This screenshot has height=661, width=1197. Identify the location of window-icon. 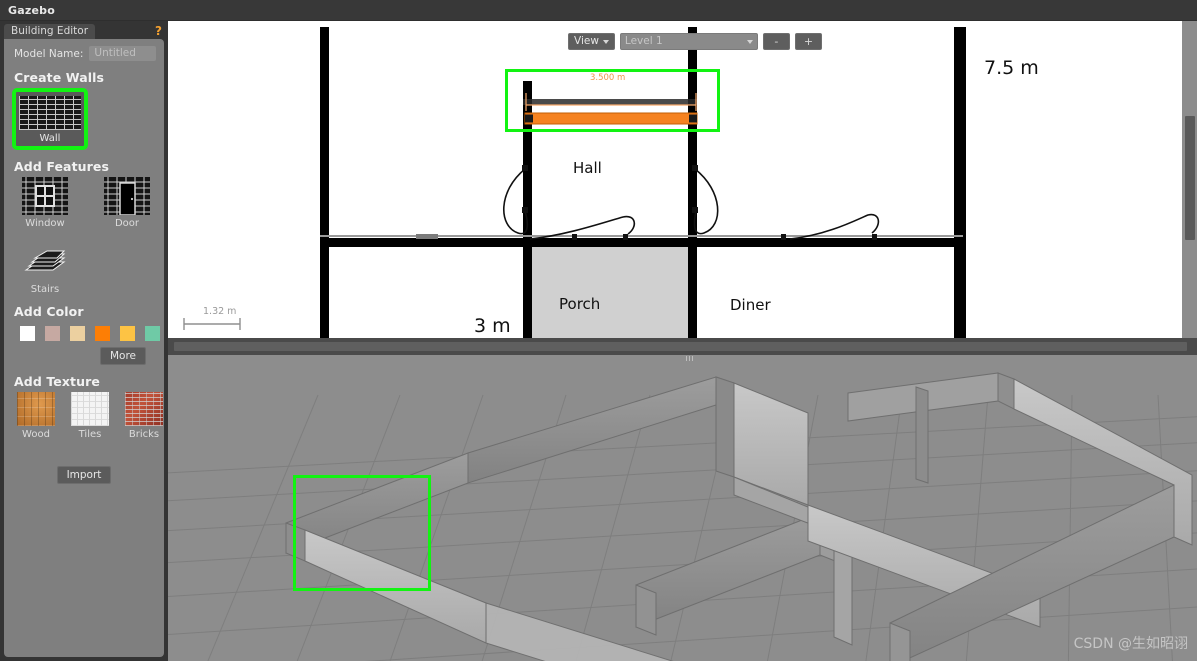
(45, 196).